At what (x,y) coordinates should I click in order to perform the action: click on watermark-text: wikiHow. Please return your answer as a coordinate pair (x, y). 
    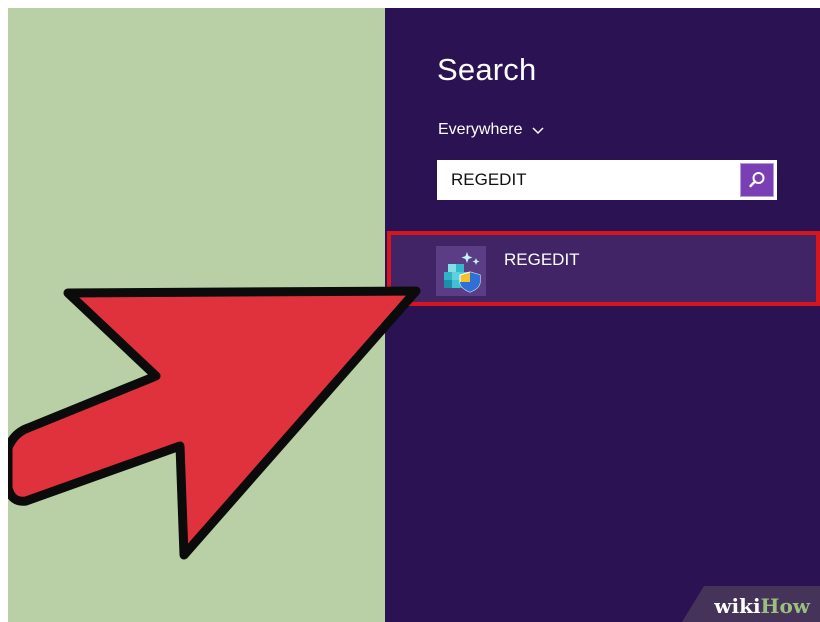
    Looking at the image, I should click on (762, 606).